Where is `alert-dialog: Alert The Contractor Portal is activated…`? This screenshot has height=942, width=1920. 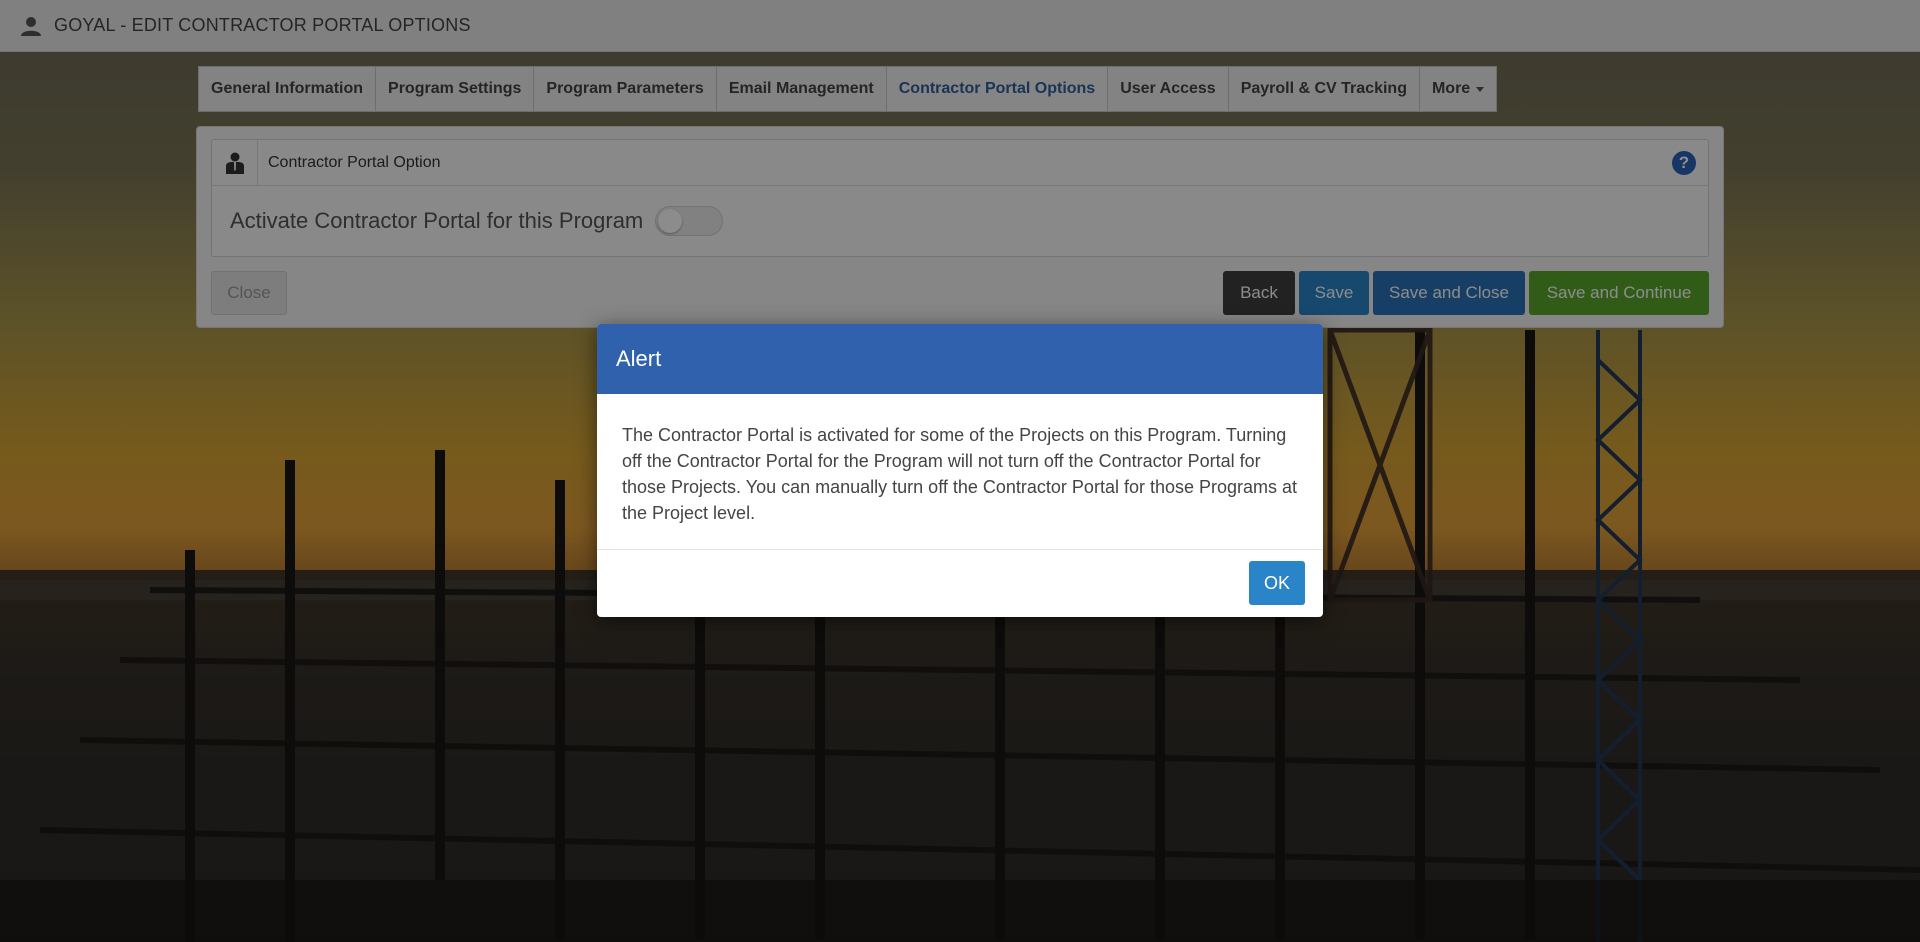 alert-dialog: Alert The Contractor Portal is activated… is located at coordinates (960, 470).